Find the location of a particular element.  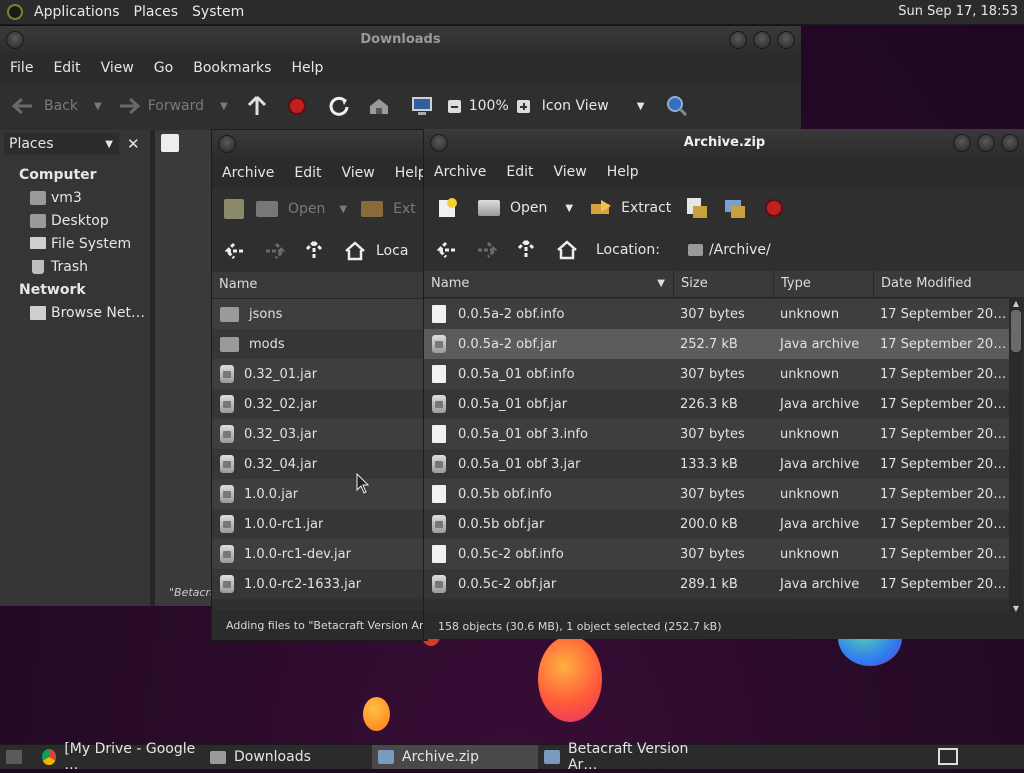

list-item: 0.32_01.jar is located at coordinates (319, 374).